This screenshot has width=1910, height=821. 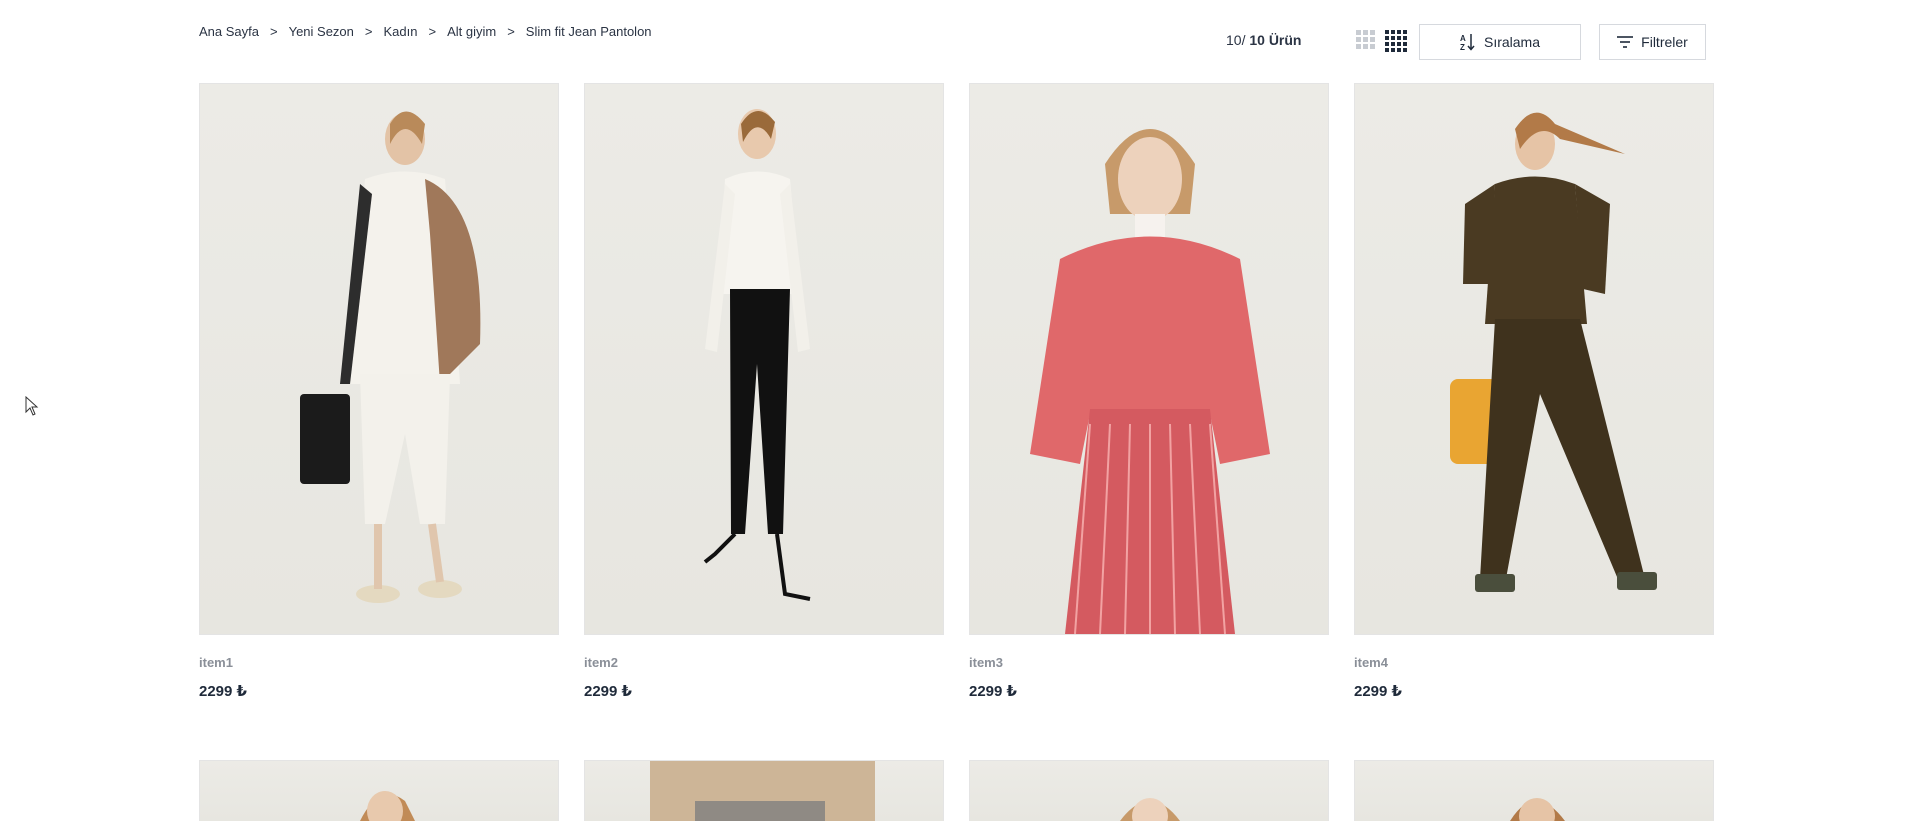 What do you see at coordinates (1365, 39) in the screenshot?
I see `grid-view-small-icon` at bounding box center [1365, 39].